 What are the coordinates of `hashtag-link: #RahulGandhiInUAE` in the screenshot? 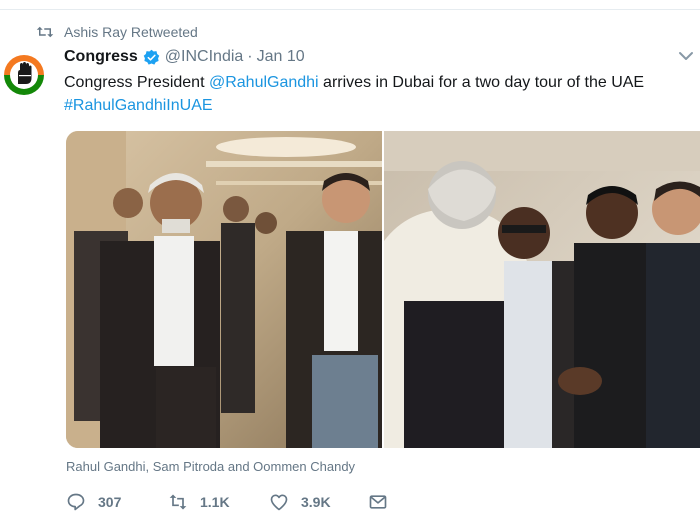 It's located at (138, 105).